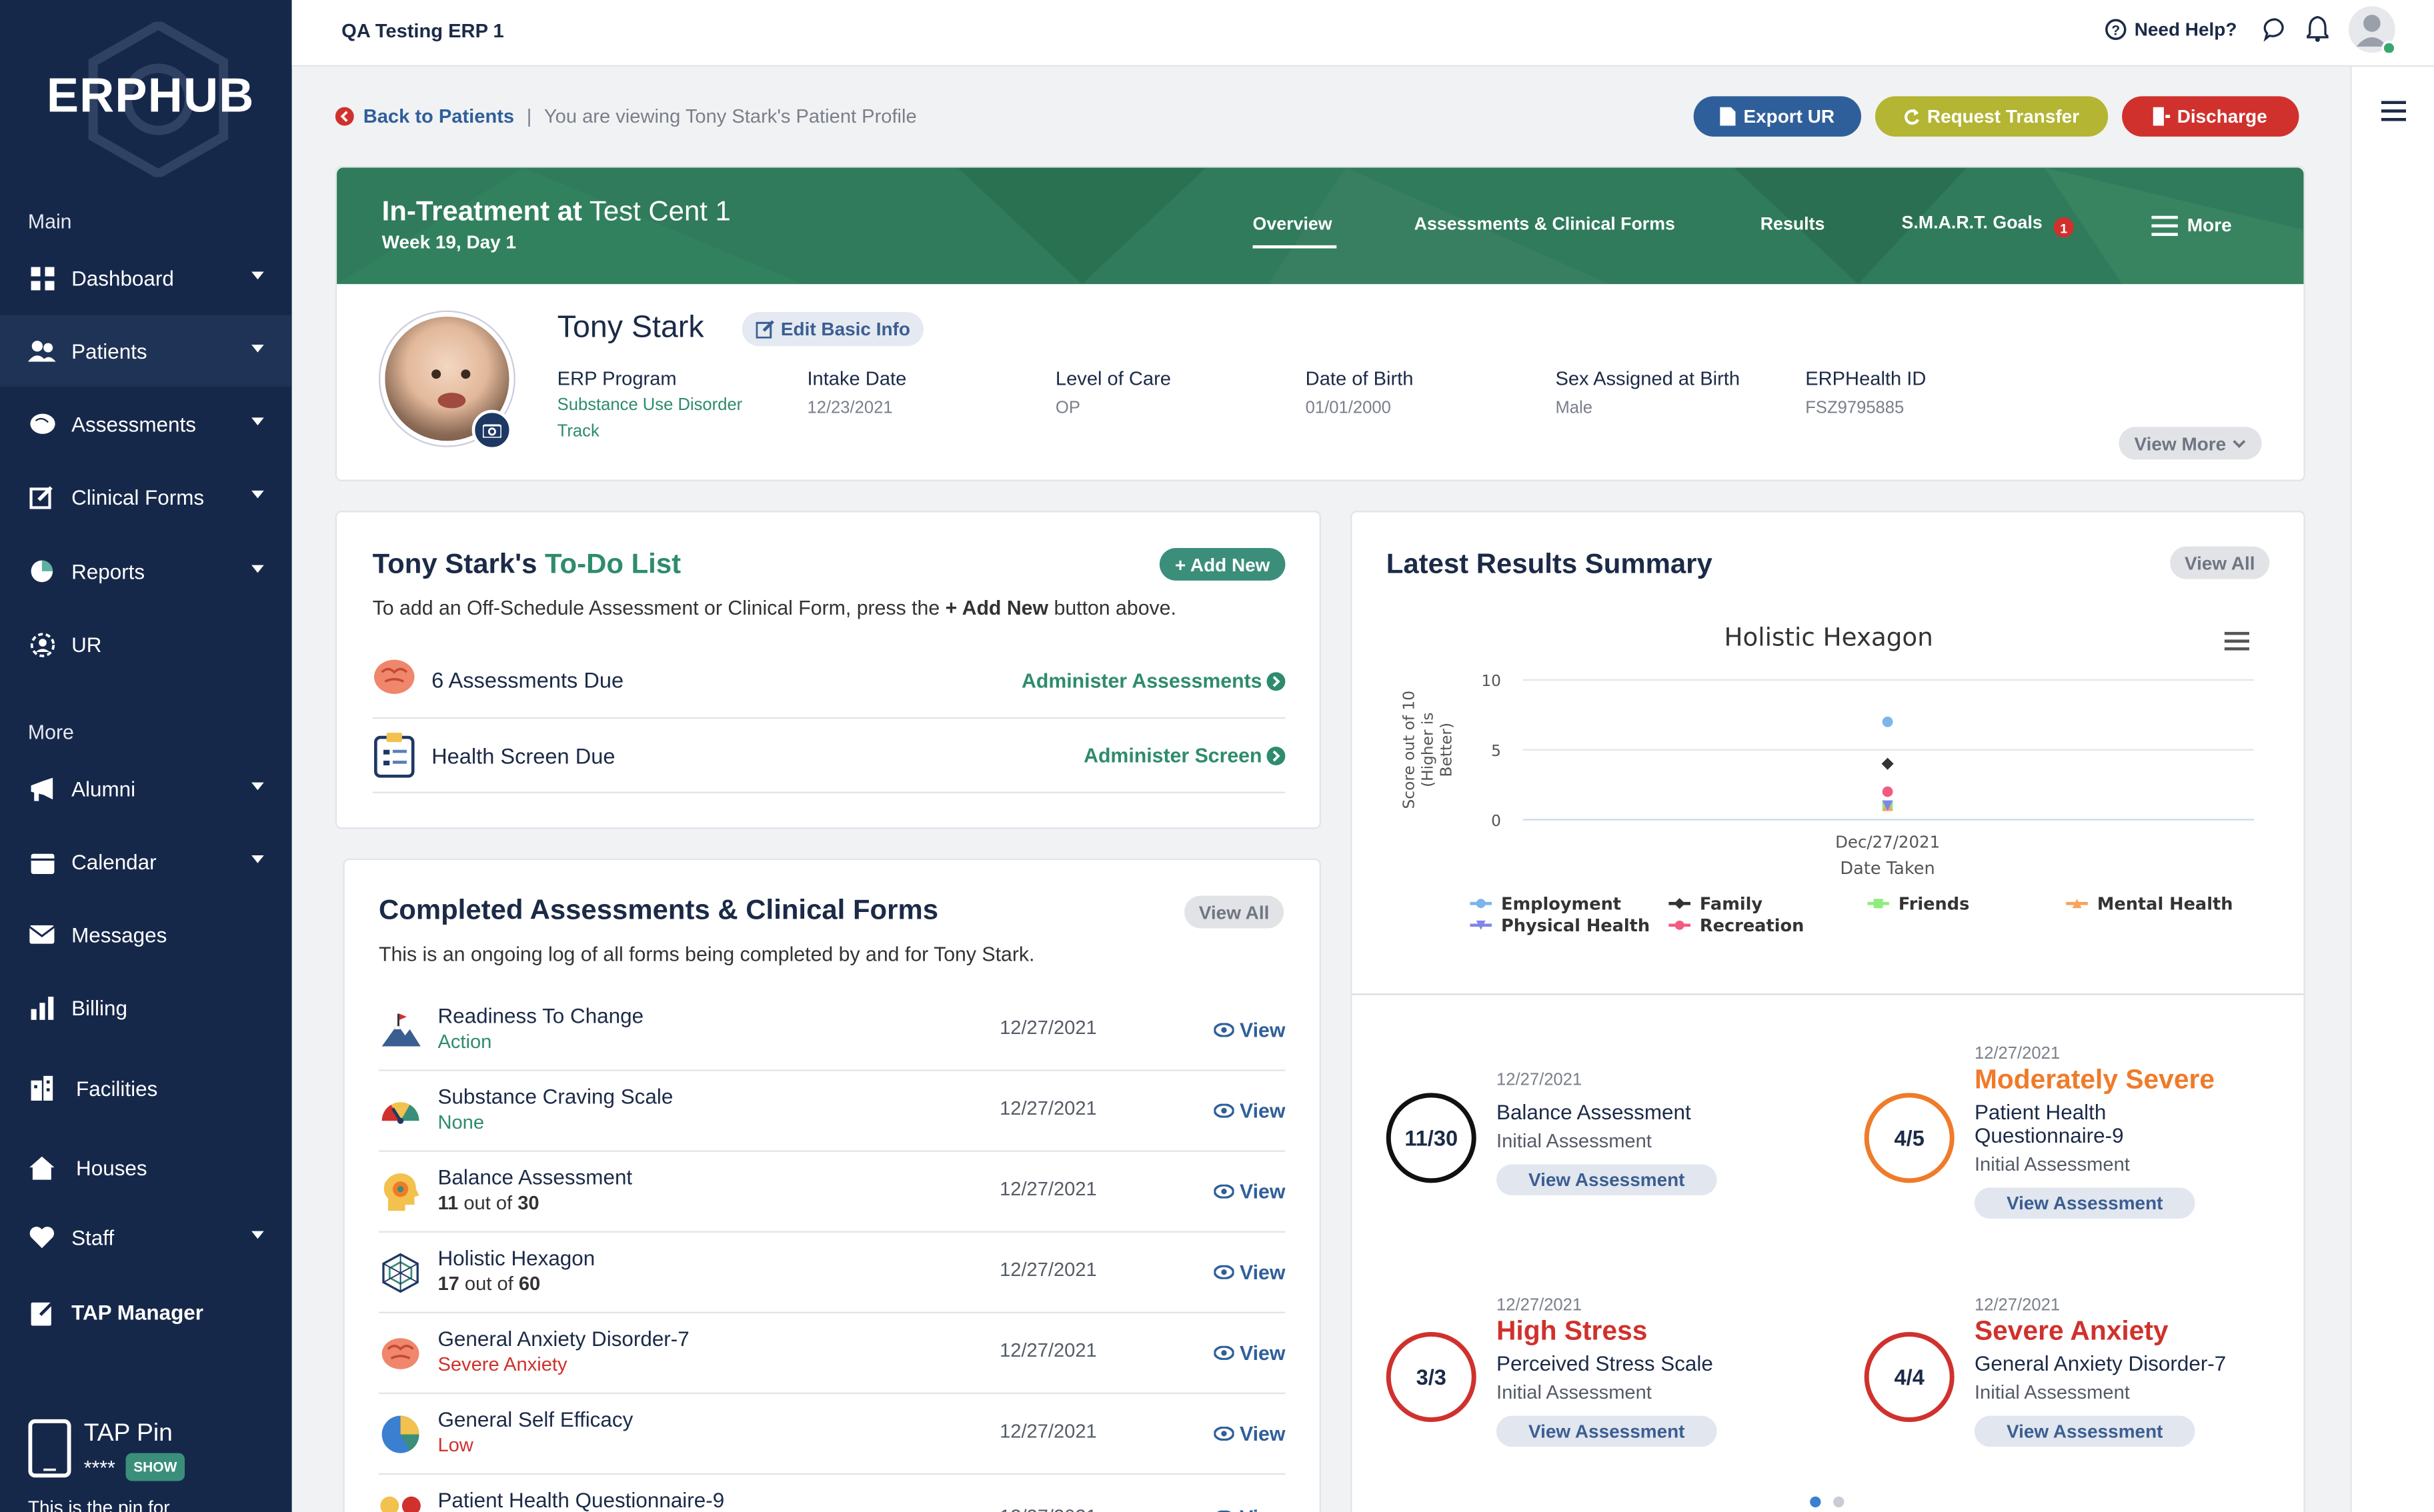  Describe the element at coordinates (41, 351) in the screenshot. I see `users-icon` at that location.